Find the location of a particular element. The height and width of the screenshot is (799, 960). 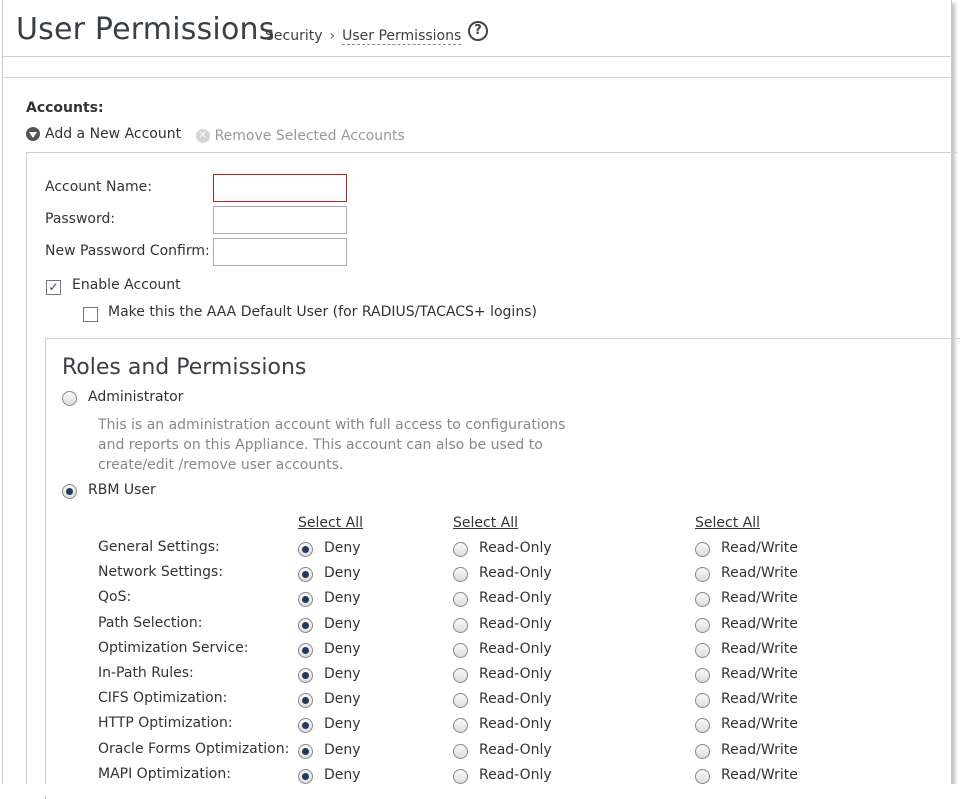

permission-name: QoS: is located at coordinates (115, 597).